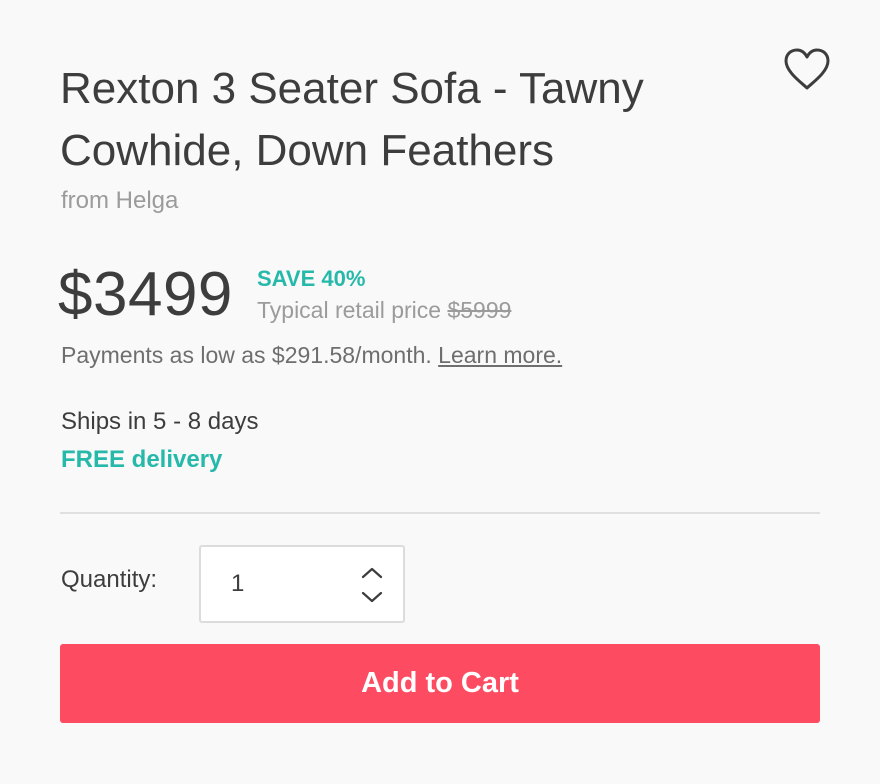  What do you see at coordinates (349, 310) in the screenshot?
I see `retail-price-label: Typical retail price` at bounding box center [349, 310].